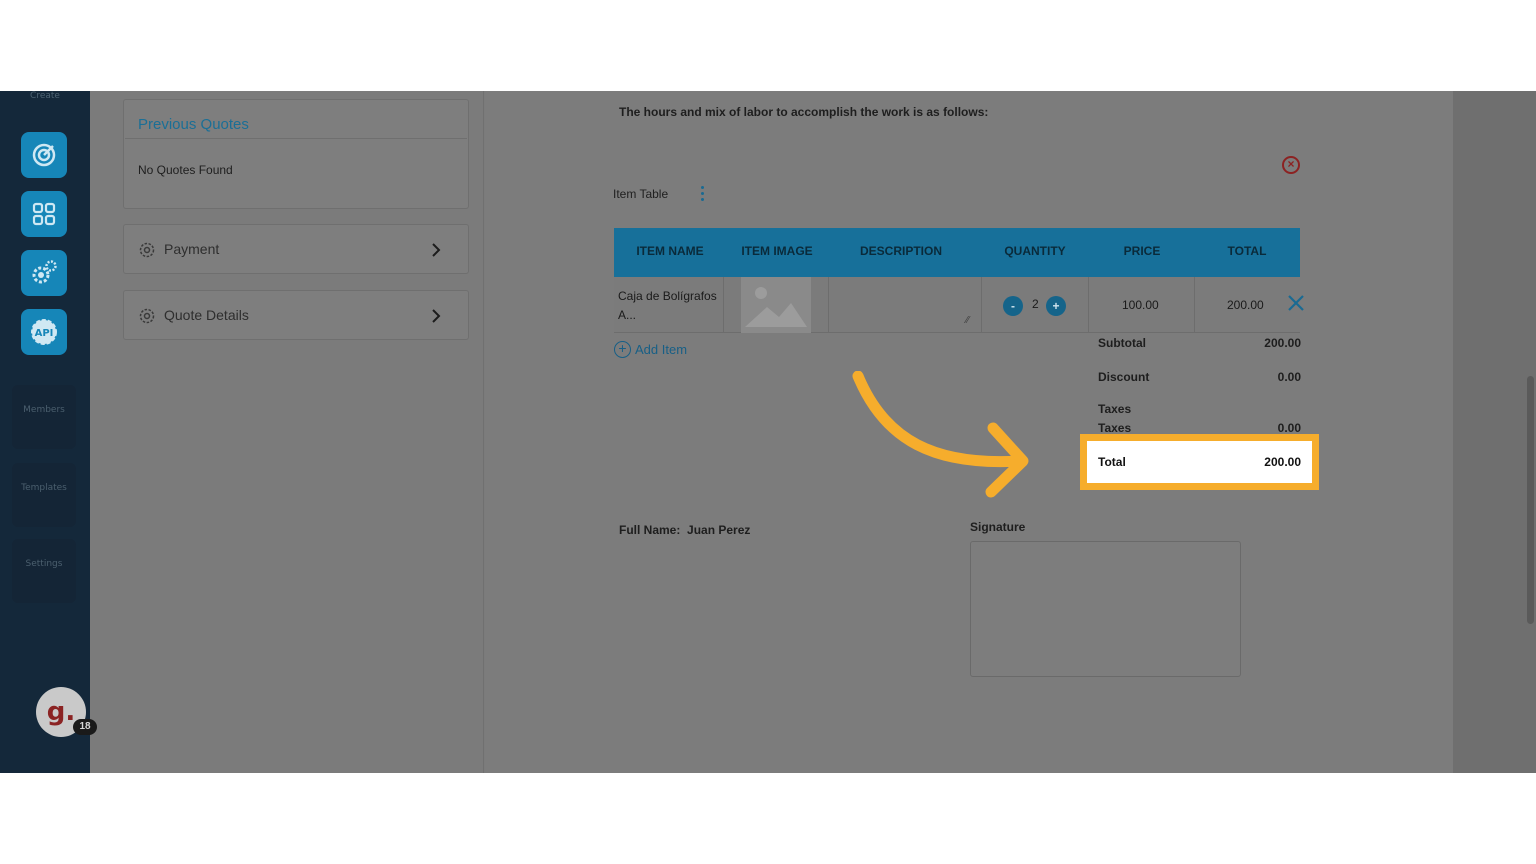 Image resolution: width=1536 pixels, height=864 pixels. Describe the element at coordinates (998, 527) in the screenshot. I see `signature-label: Signature` at that location.